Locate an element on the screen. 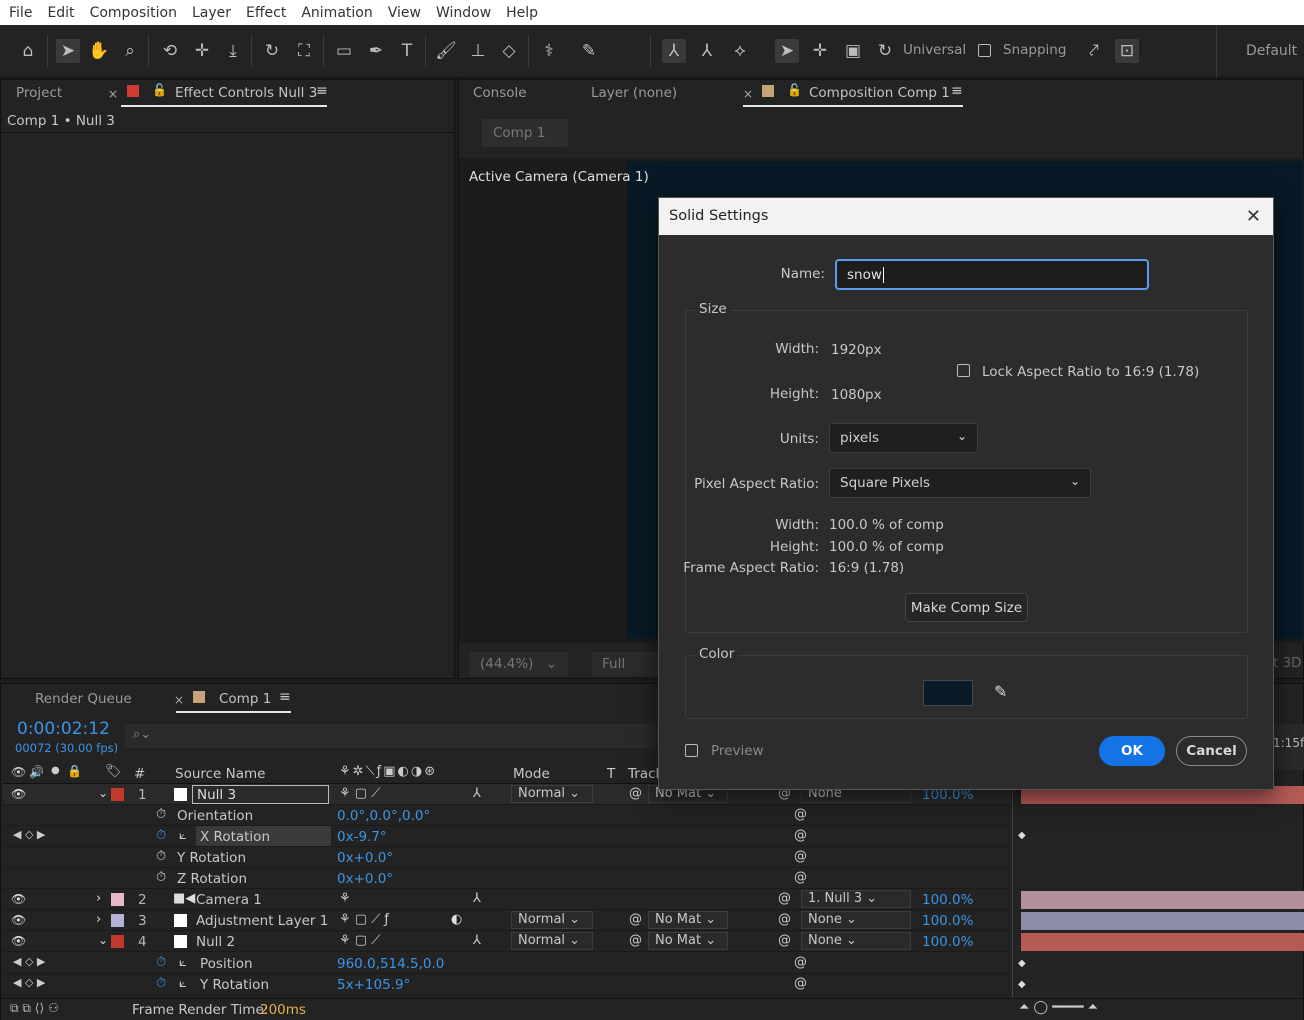  close-icon: ✕ is located at coordinates (1253, 216).